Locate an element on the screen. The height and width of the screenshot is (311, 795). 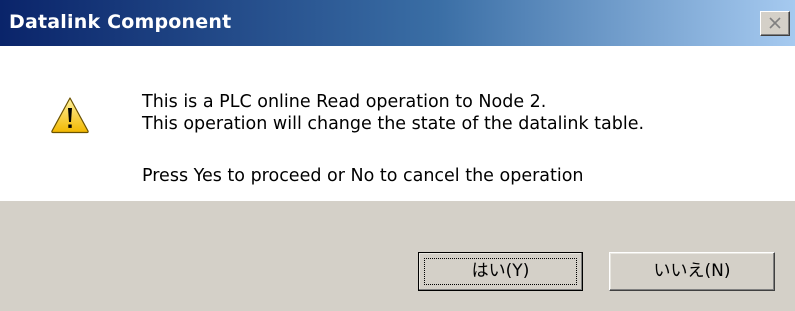
close-icon is located at coordinates (775, 23).